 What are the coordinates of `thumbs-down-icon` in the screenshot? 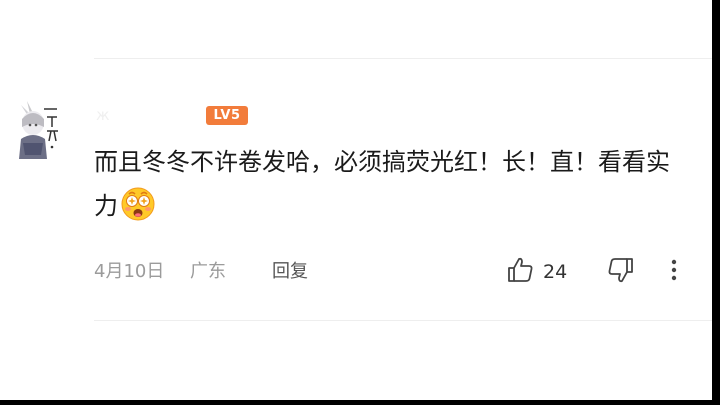 It's located at (621, 272).